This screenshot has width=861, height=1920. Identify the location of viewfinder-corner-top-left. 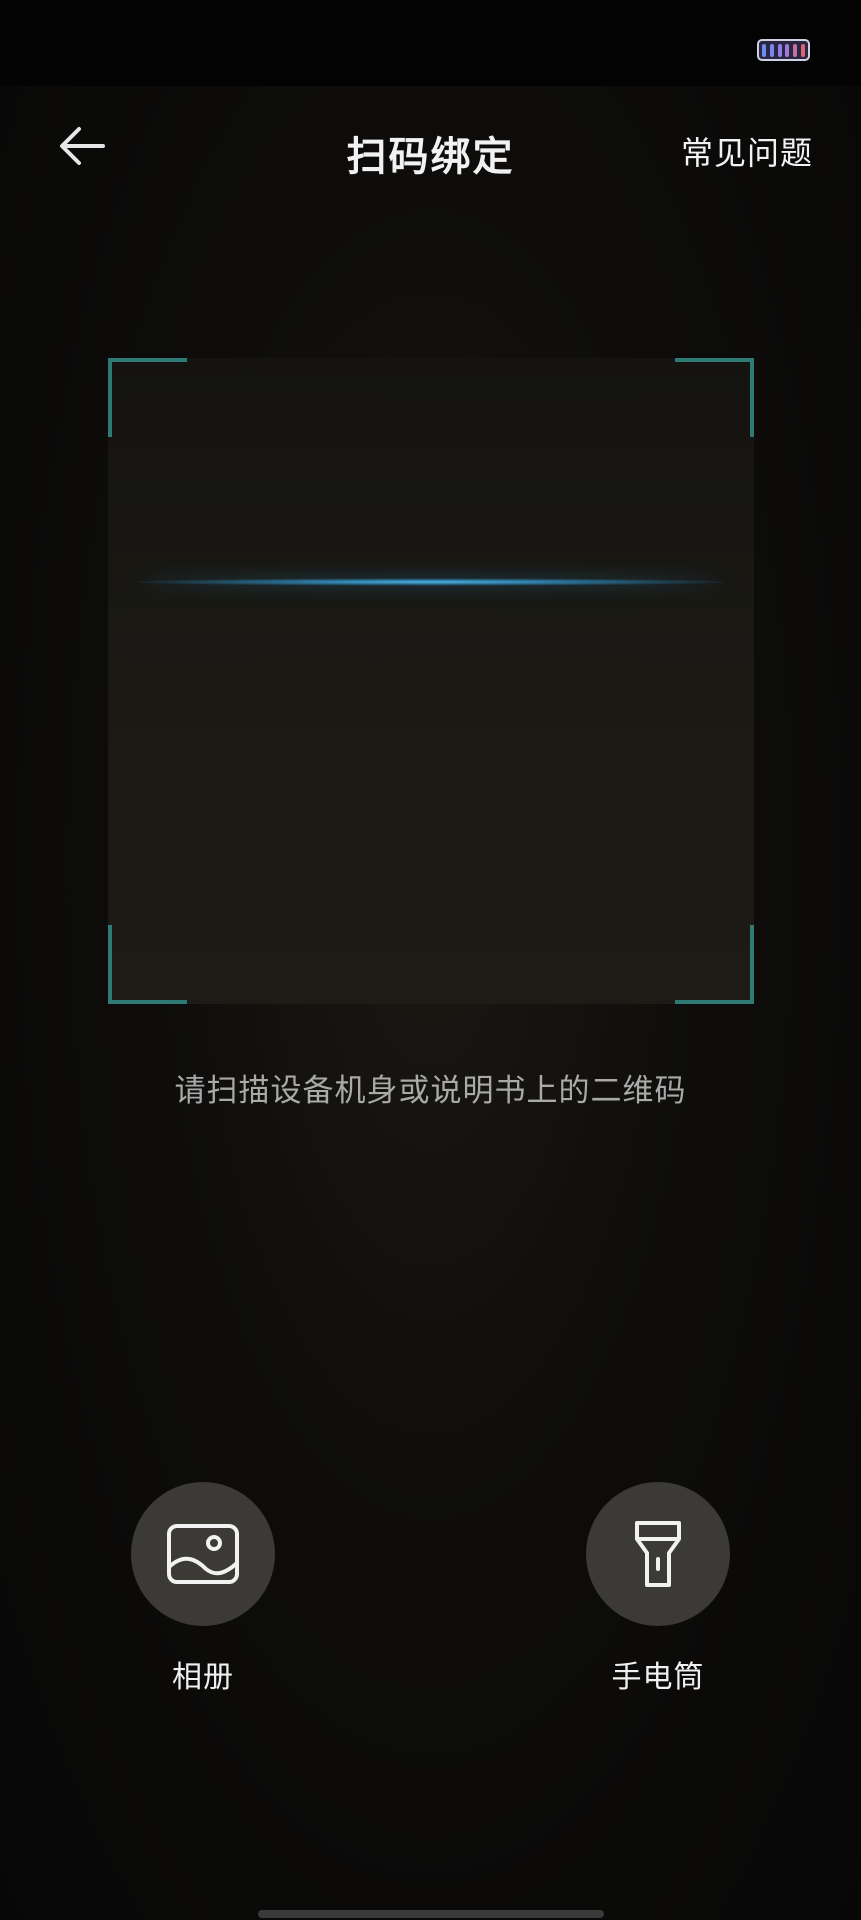
(147, 397).